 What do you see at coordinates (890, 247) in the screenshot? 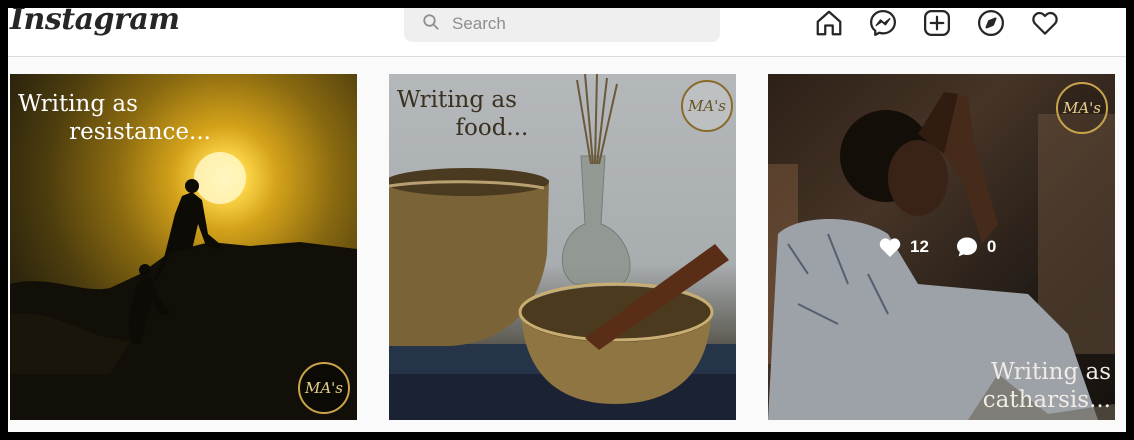
I see `heart-icon` at bounding box center [890, 247].